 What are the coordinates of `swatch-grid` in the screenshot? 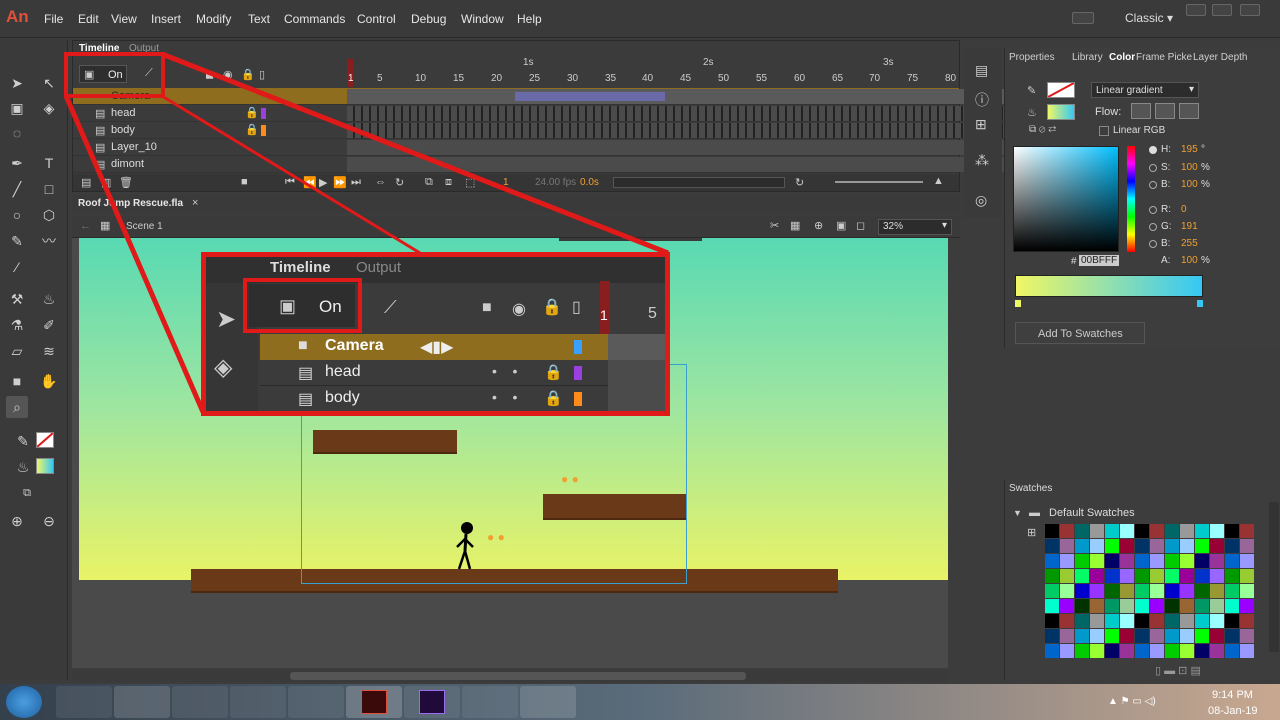 It's located at (1150, 591).